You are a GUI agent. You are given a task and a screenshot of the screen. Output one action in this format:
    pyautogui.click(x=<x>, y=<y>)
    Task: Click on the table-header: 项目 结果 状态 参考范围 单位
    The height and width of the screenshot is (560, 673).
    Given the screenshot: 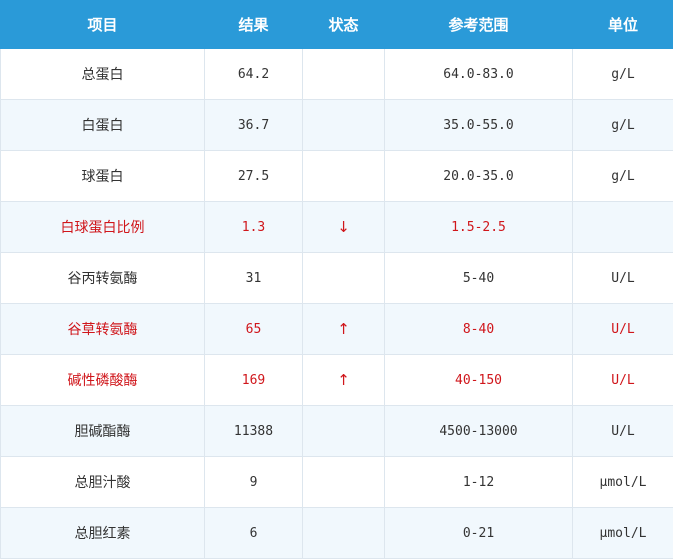 What is the action you would take?
    pyautogui.click(x=336, y=24)
    